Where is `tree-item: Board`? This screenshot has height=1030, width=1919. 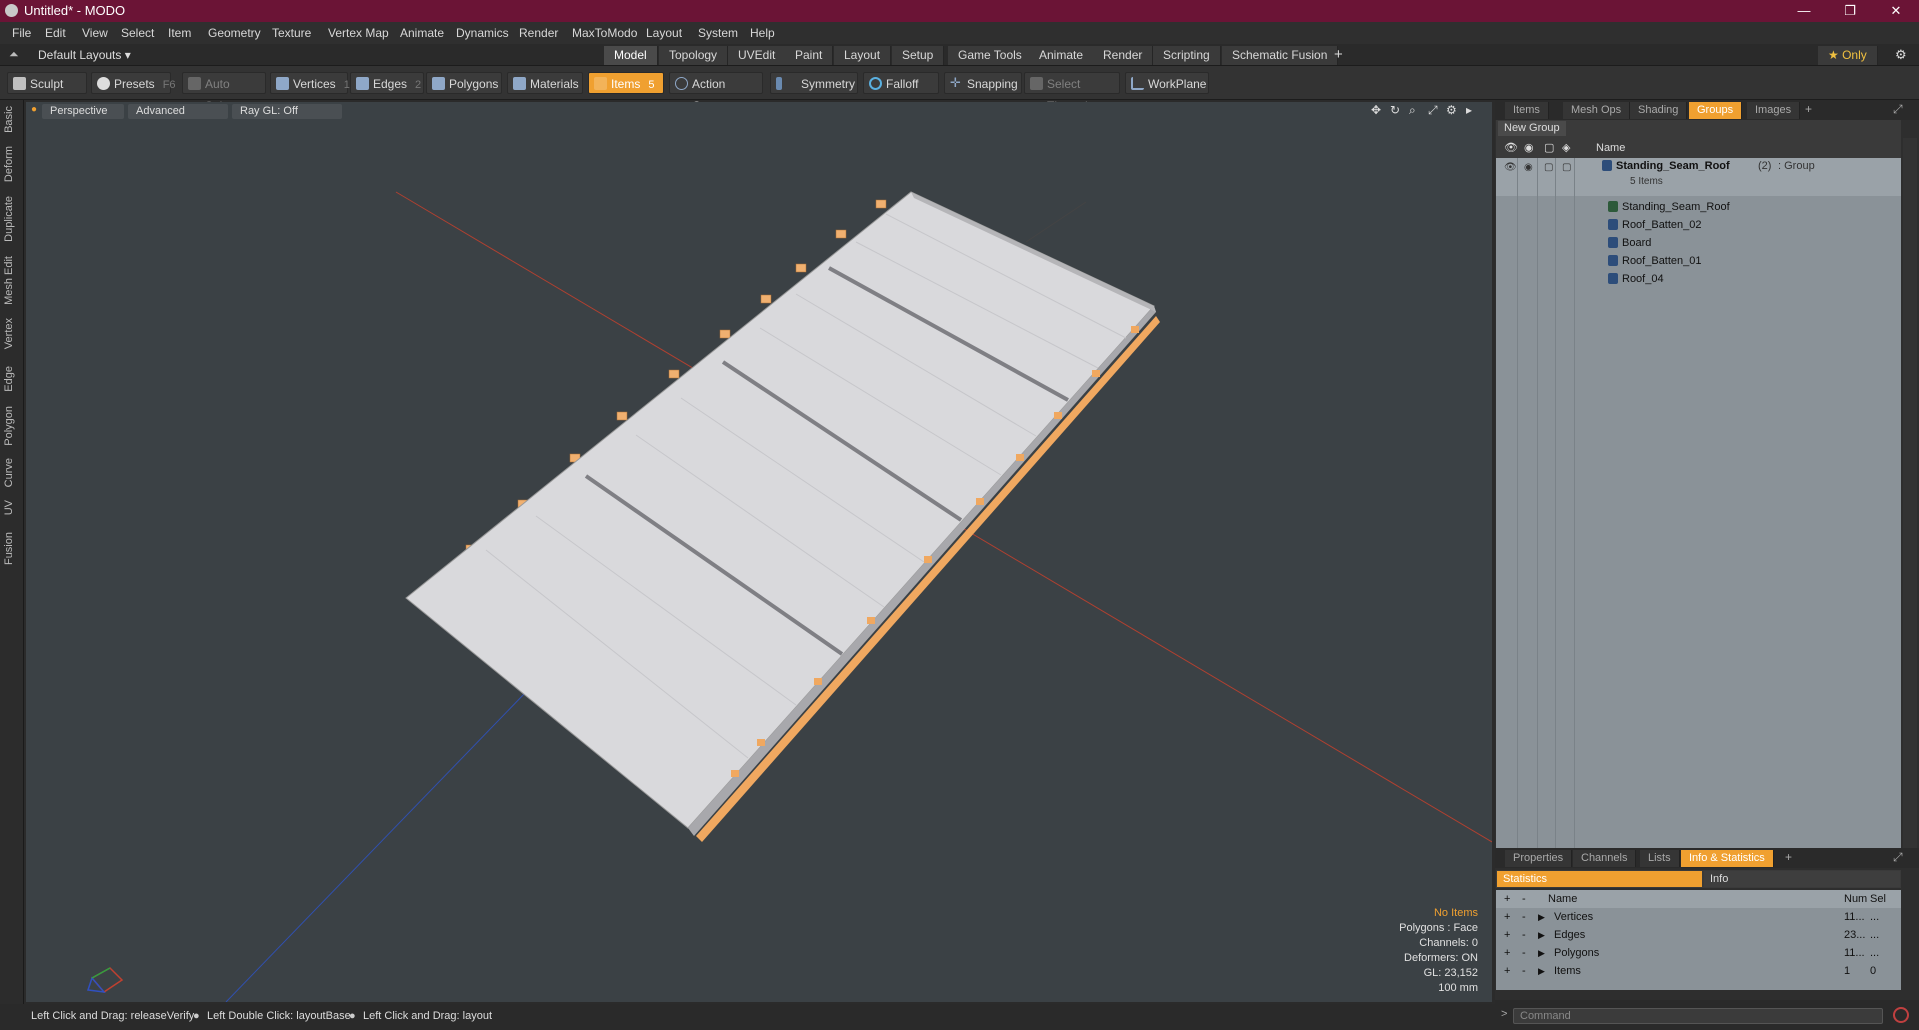 tree-item: Board is located at coordinates (1629, 243).